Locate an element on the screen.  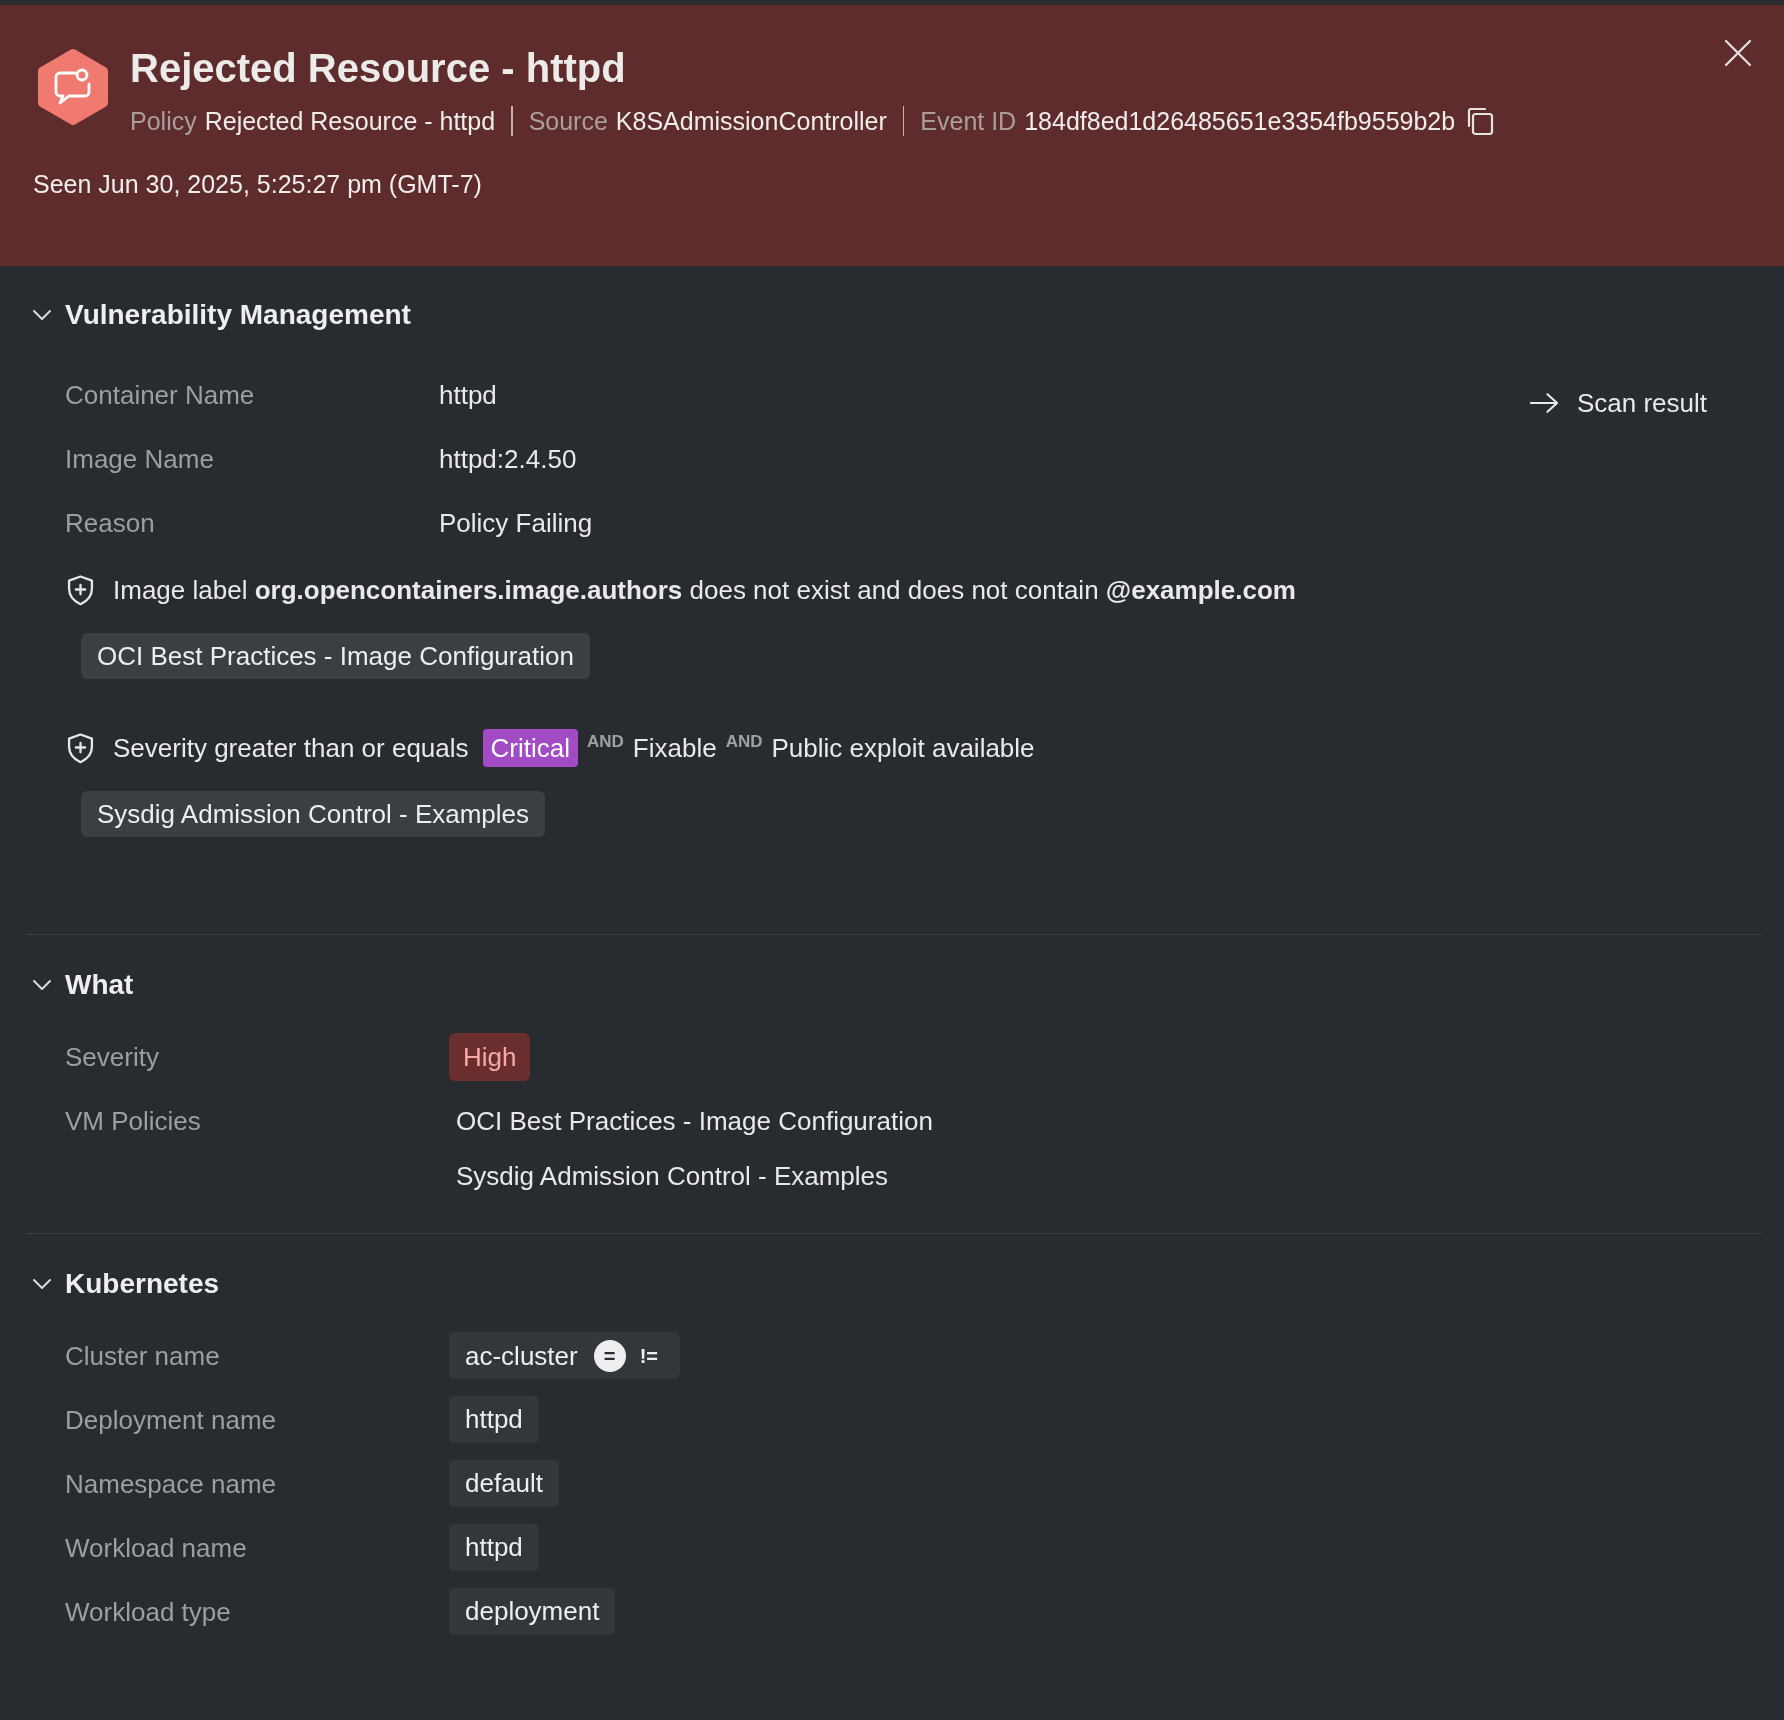
field-label: Workload name is located at coordinates (156, 1548).